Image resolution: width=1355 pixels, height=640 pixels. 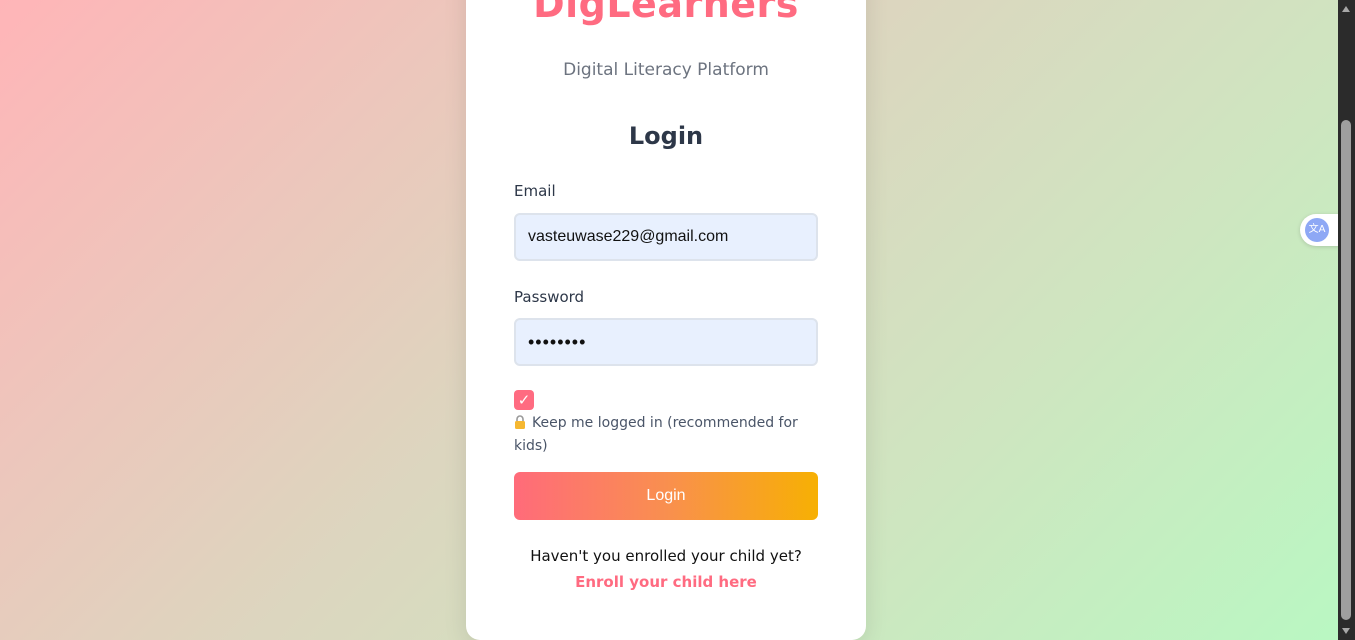 I want to click on email-field, so click(x=666, y=237).